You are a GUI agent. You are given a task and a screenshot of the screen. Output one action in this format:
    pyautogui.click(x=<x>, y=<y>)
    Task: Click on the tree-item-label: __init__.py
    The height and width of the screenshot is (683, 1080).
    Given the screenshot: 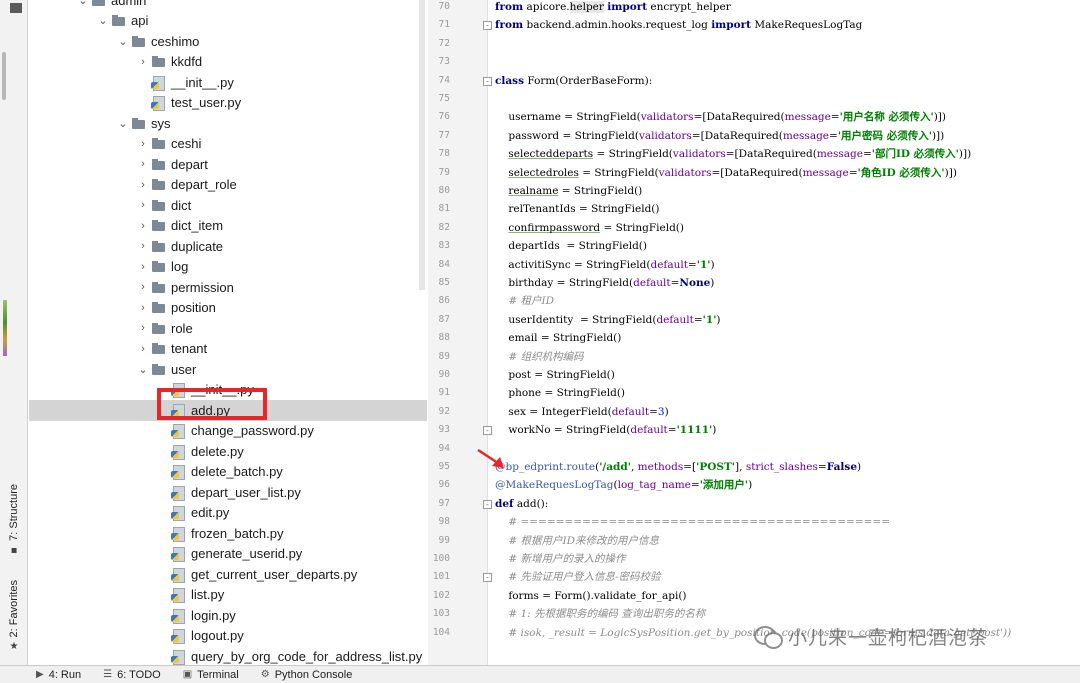 What is the action you would take?
    pyautogui.click(x=202, y=82)
    